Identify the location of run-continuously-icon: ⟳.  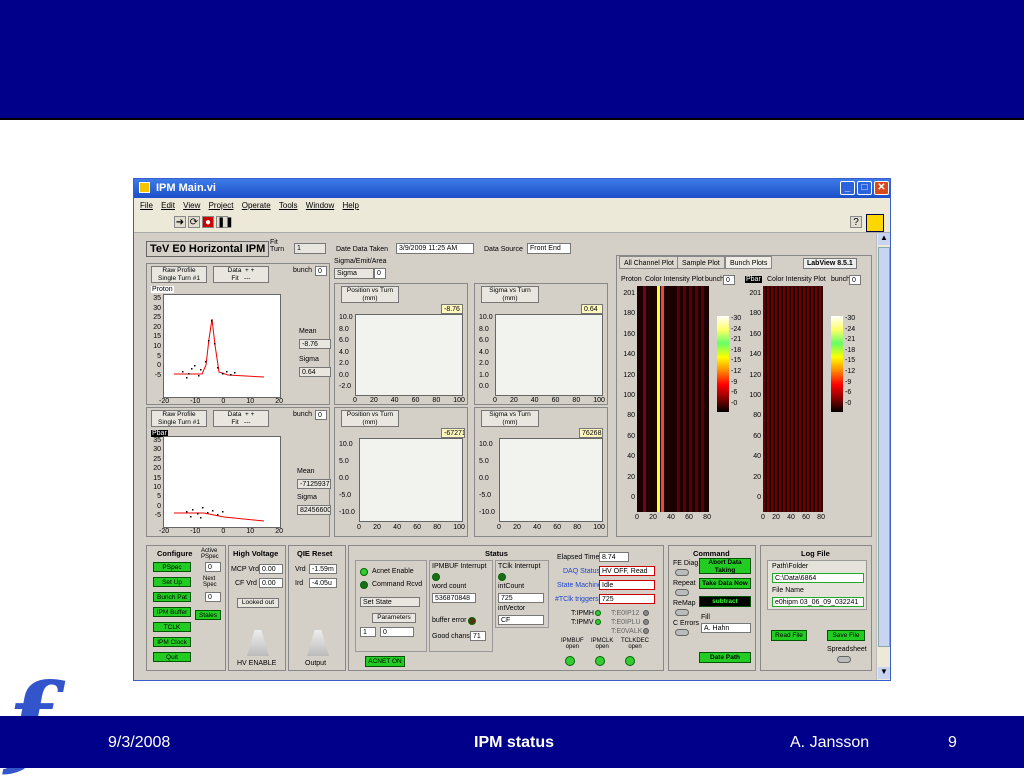
(194, 222).